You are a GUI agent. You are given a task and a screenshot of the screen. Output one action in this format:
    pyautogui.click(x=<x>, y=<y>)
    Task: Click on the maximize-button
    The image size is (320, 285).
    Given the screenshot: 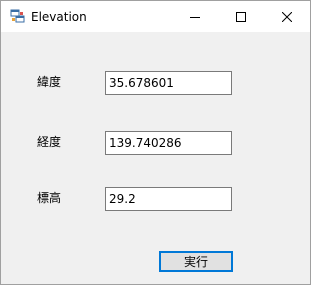 What is the action you would take?
    pyautogui.click(x=241, y=16)
    